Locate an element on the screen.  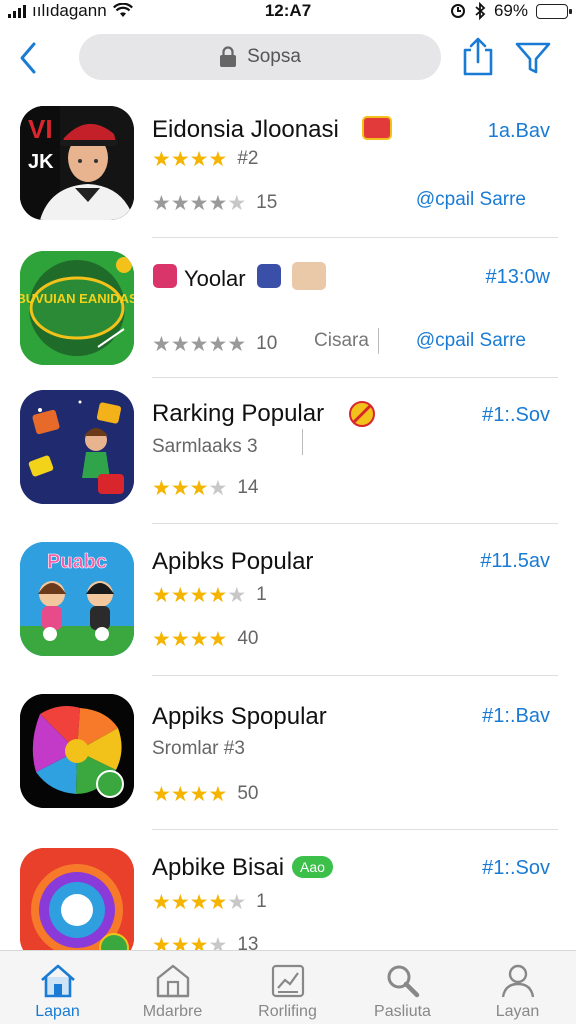
colorful-swirl-icon is located at coordinates (77, 751).